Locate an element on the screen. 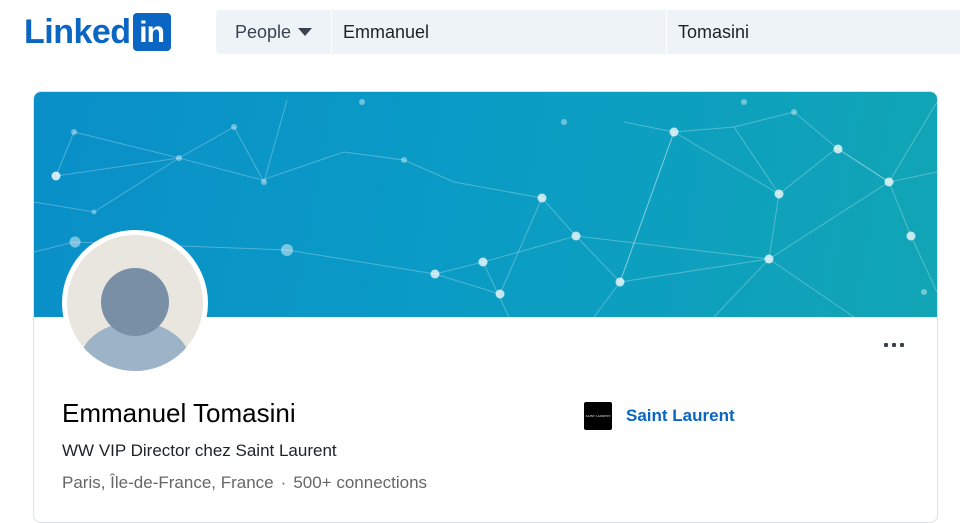 Image resolution: width=960 pixels, height=523 pixels. default-avatar-icon is located at coordinates (135, 303).